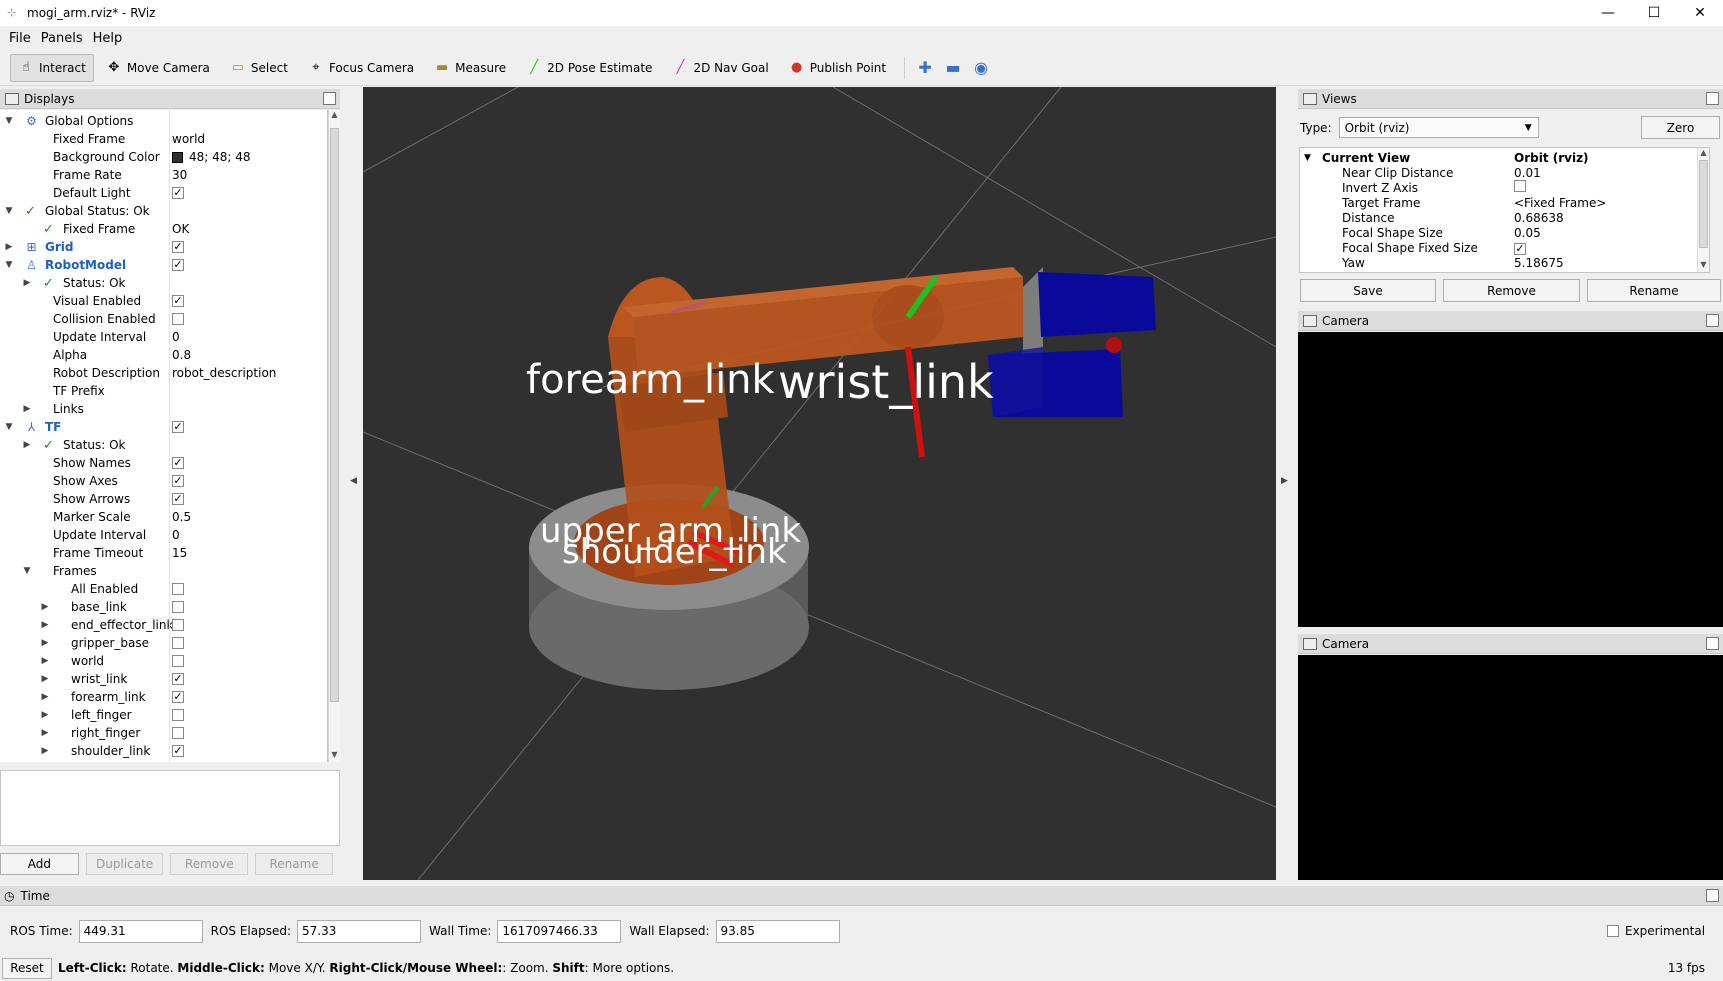  I want to click on display-row: ✓ Fixed Frame OK, so click(163, 229).